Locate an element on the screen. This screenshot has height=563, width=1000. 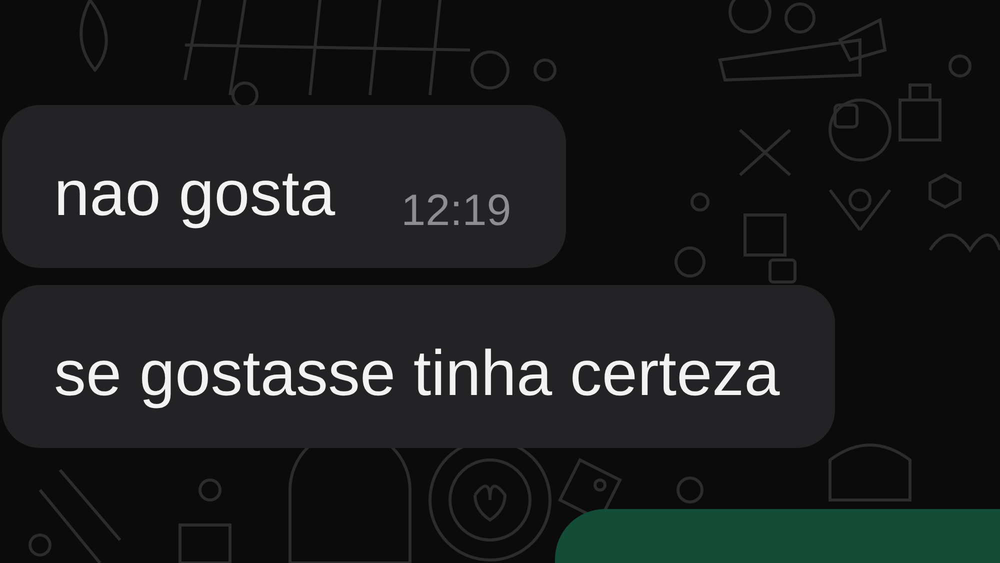
message-time: 12:19 is located at coordinates (456, 211).